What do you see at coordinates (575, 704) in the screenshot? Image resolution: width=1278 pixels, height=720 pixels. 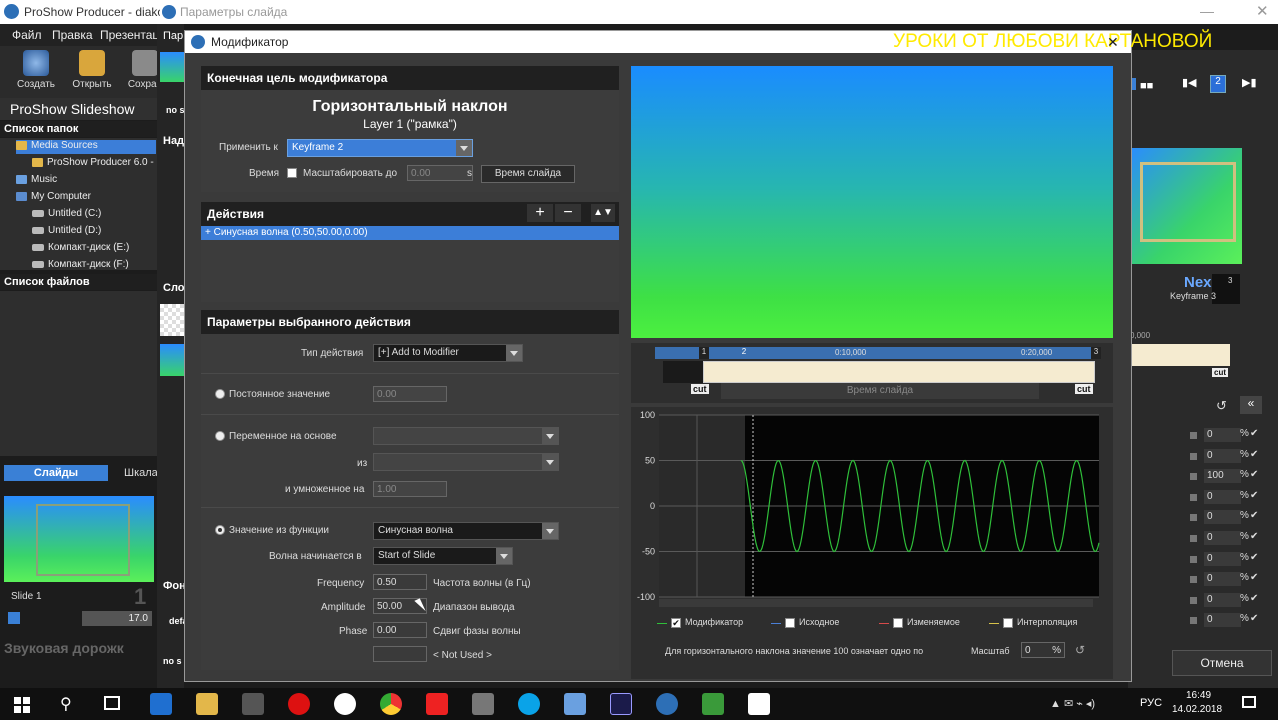 I see `paint-app-icon` at bounding box center [575, 704].